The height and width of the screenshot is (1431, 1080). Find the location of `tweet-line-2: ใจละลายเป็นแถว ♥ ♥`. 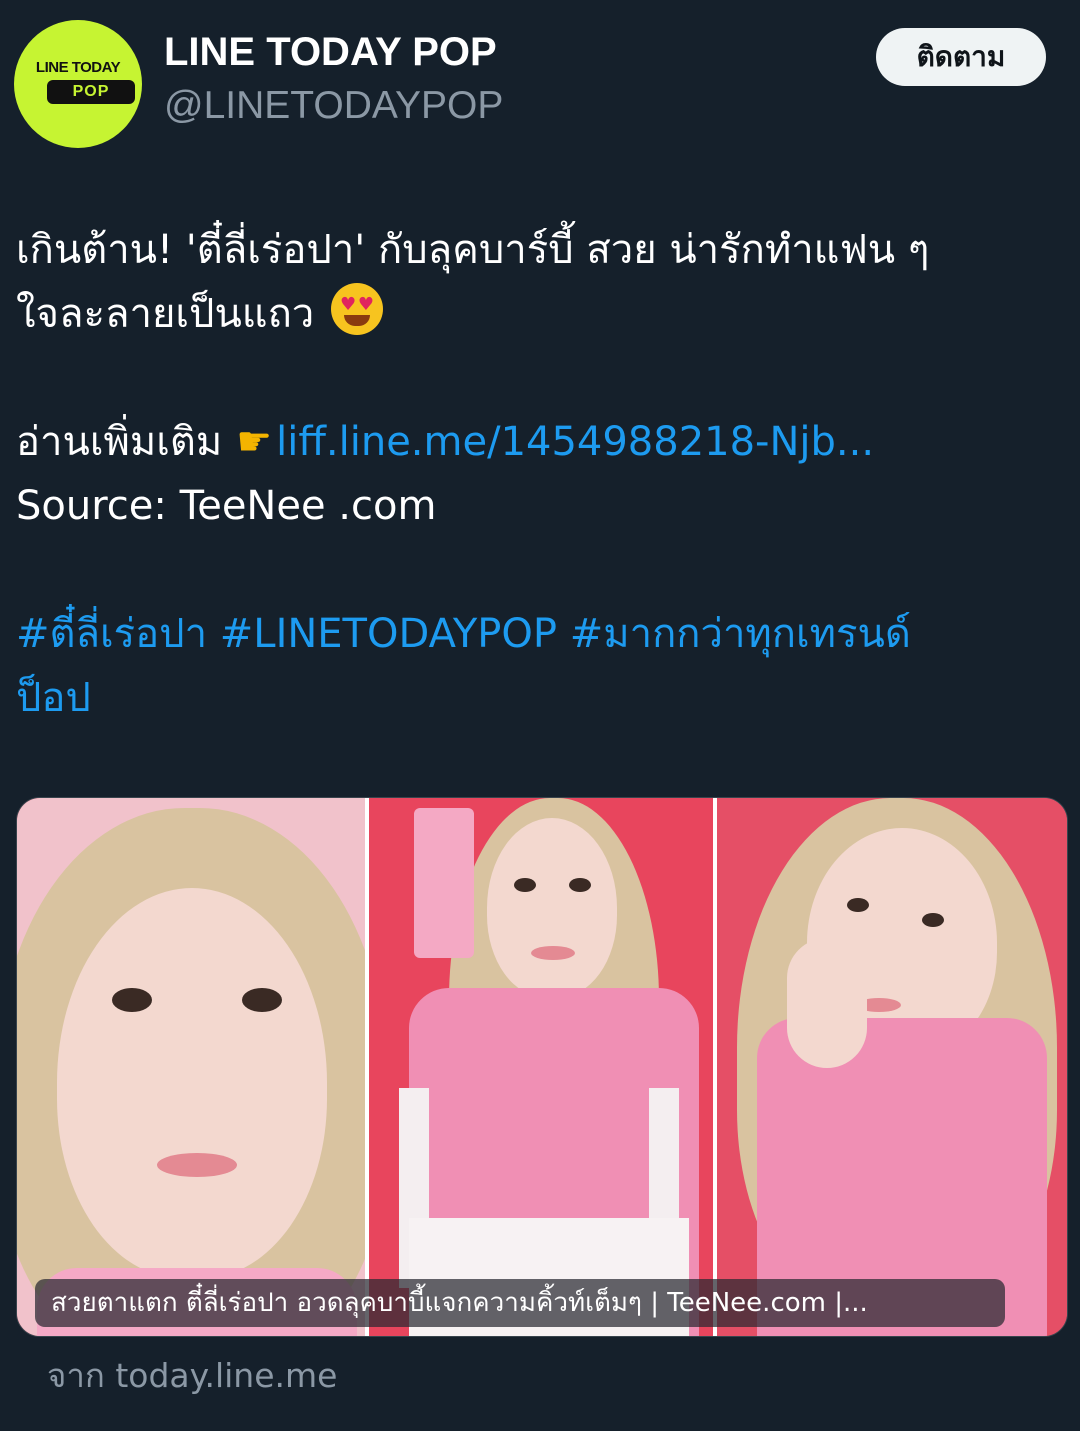

tweet-line-2: ใจละลายเป็นแถว ♥ ♥ is located at coordinates (531, 314).